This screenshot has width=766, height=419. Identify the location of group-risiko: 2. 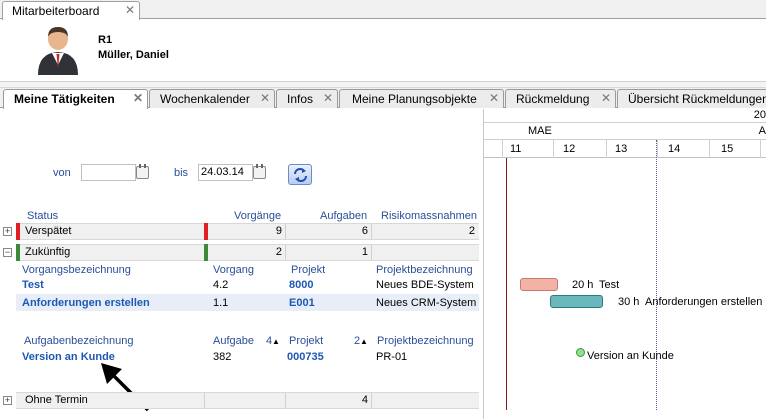
(471, 231).